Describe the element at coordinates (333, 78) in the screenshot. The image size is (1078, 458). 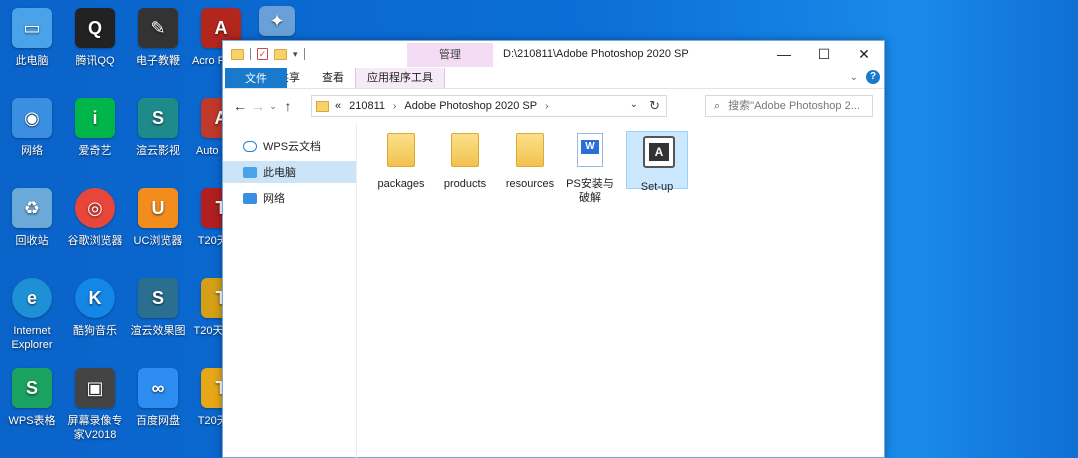
I see `tab-view: 查看` at that location.